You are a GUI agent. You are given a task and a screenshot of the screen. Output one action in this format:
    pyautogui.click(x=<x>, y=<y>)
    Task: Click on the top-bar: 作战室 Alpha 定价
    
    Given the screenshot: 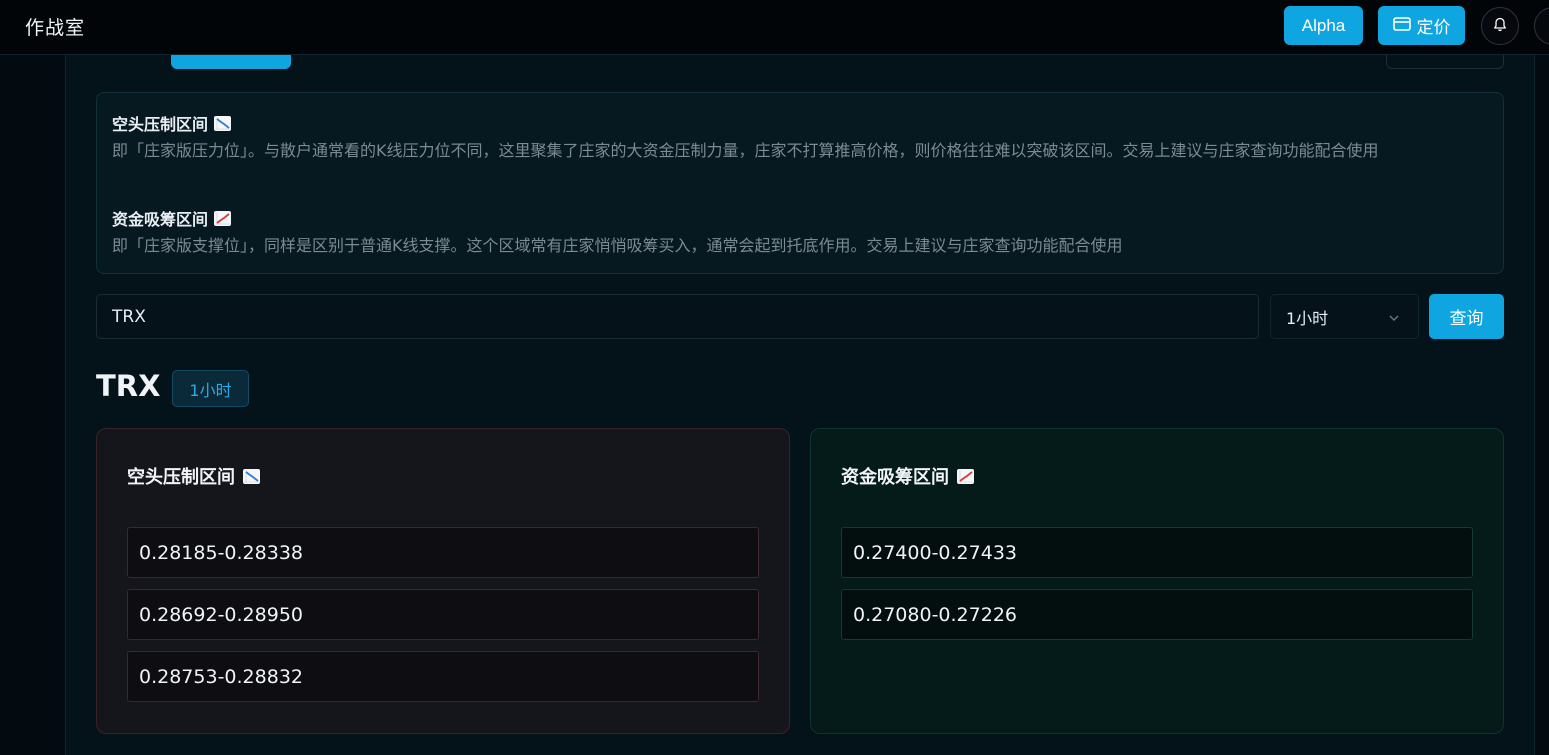 What is the action you would take?
    pyautogui.click(x=774, y=27)
    